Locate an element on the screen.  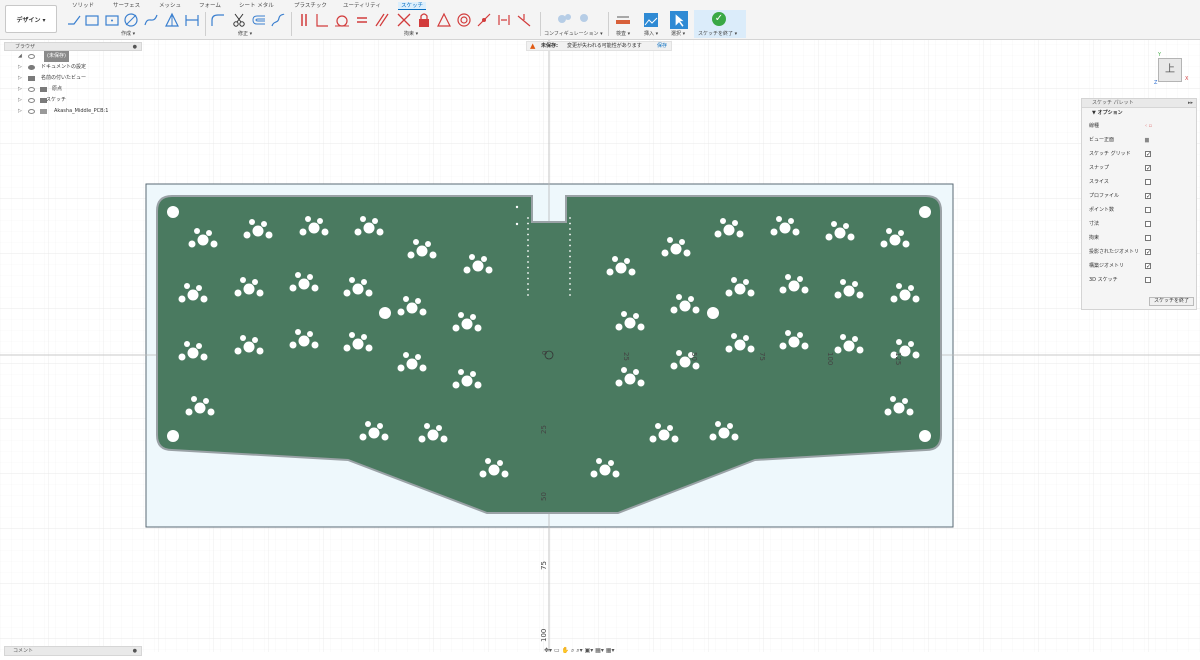
create-menu: 作成 ▾ is located at coordinates (128, 33).